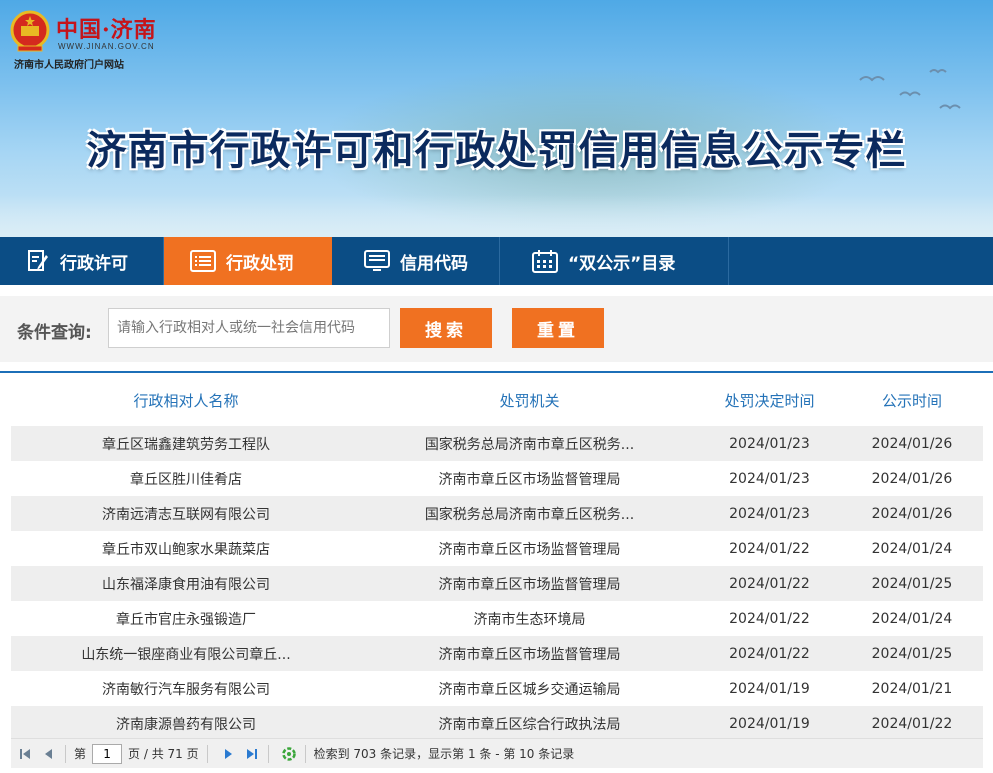  I want to click on column-header-publish-date: 公示时间, so click(911, 401).